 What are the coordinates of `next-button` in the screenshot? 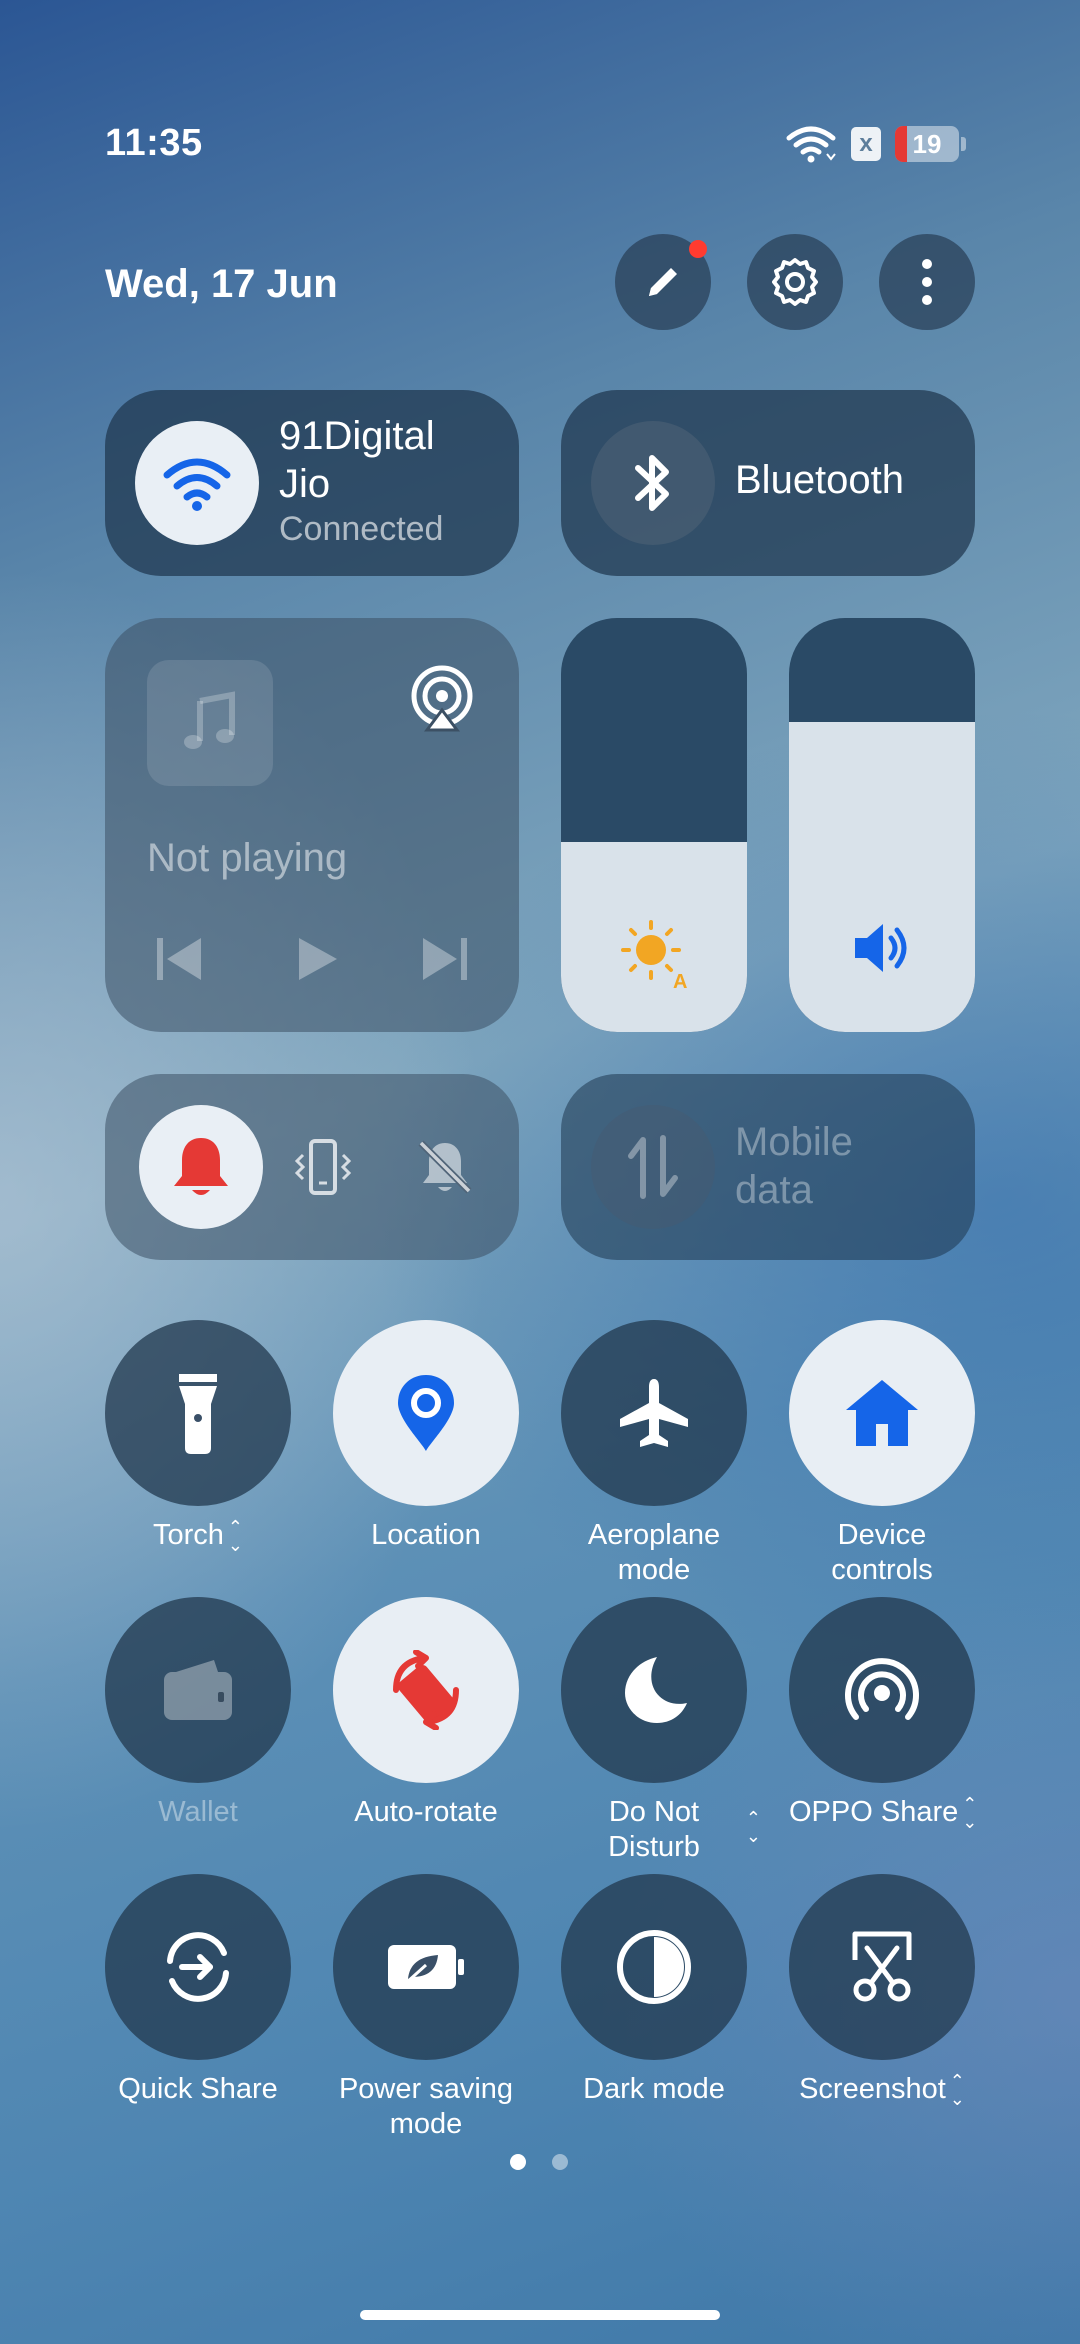 It's located at (444, 961).